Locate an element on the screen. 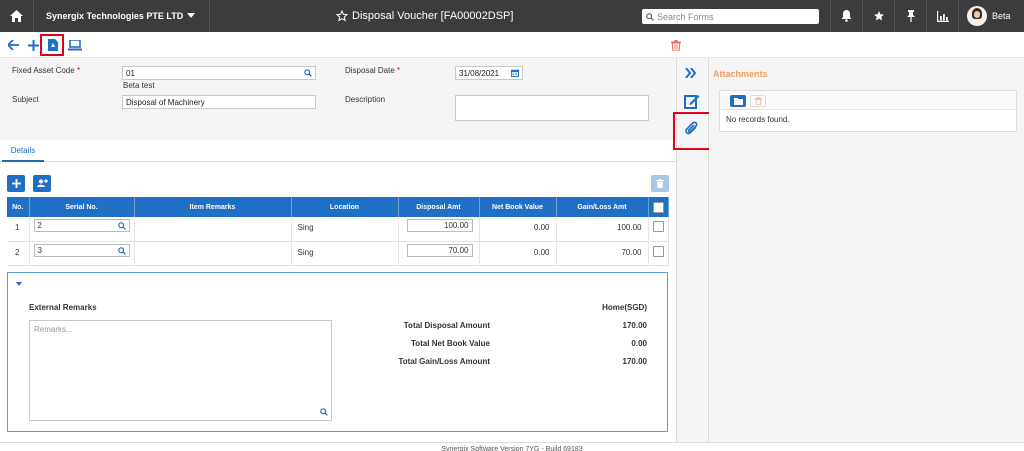  chart-icon is located at coordinates (942, 16).